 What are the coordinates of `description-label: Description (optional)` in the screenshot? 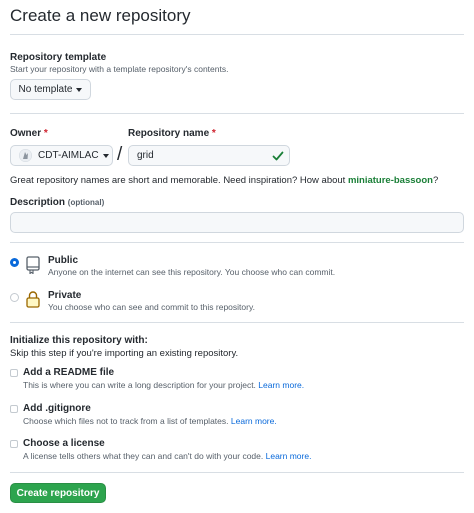 It's located at (57, 202).